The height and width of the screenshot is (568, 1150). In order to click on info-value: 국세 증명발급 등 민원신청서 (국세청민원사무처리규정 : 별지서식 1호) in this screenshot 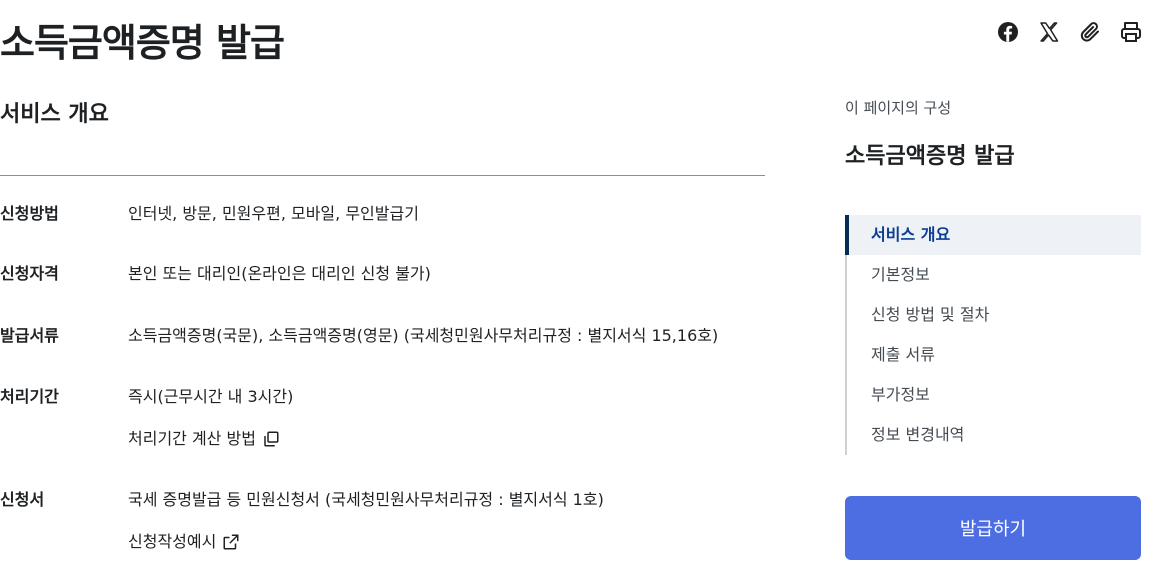, I will do `click(366, 499)`.